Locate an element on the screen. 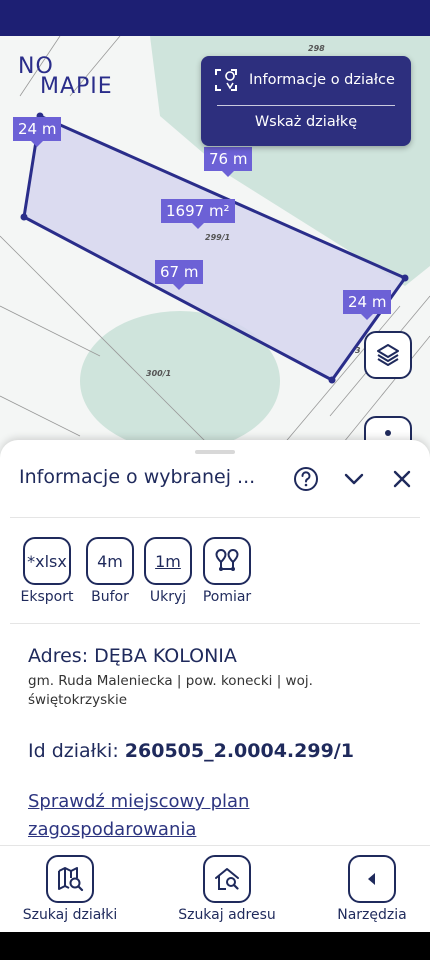 Image resolution: width=430 pixels, height=960 pixels. status-bar is located at coordinates (215, 18).